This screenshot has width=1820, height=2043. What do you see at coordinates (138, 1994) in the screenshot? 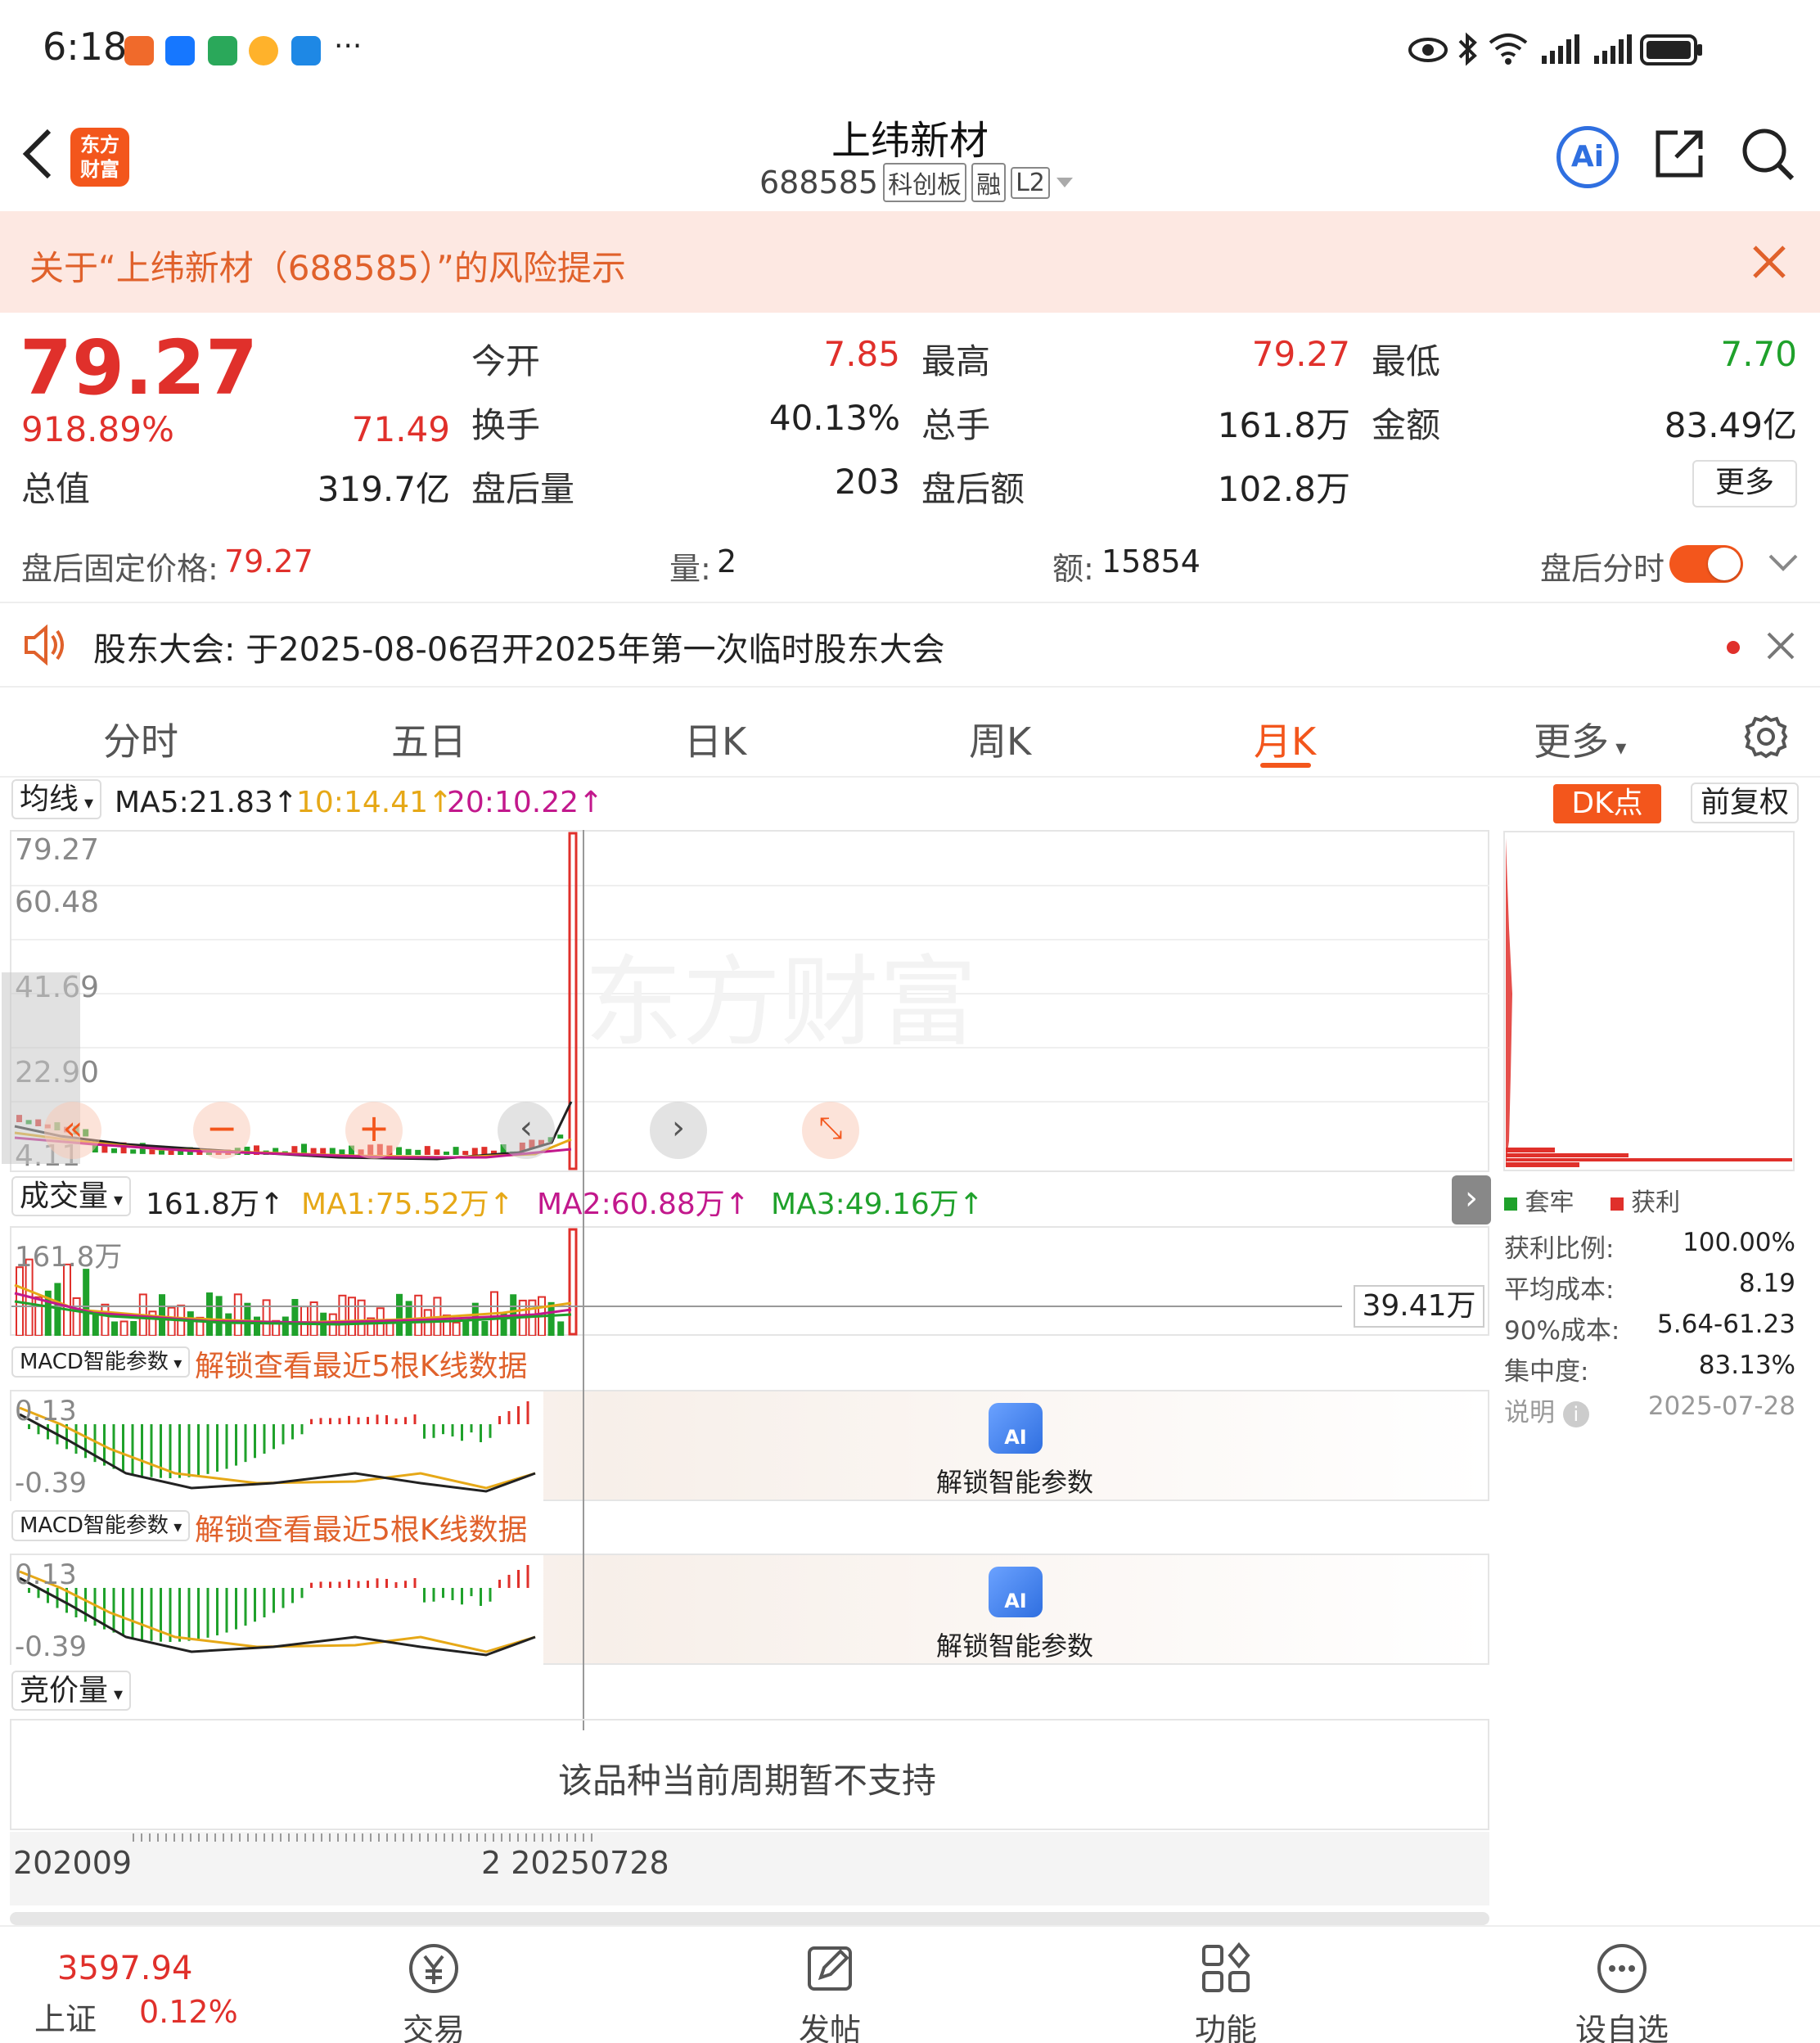
I see `index-ticker: 3597.94 上证 0.12%` at bounding box center [138, 1994].